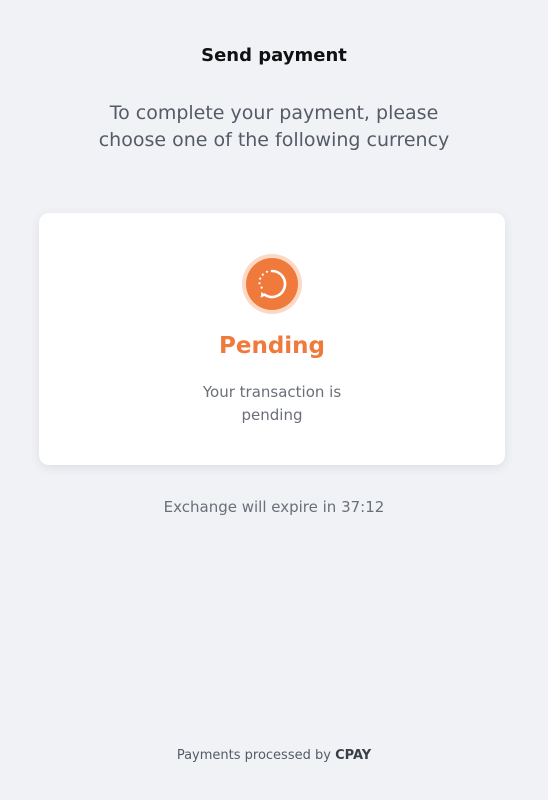  I want to click on pending-spinner-icon, so click(272, 284).